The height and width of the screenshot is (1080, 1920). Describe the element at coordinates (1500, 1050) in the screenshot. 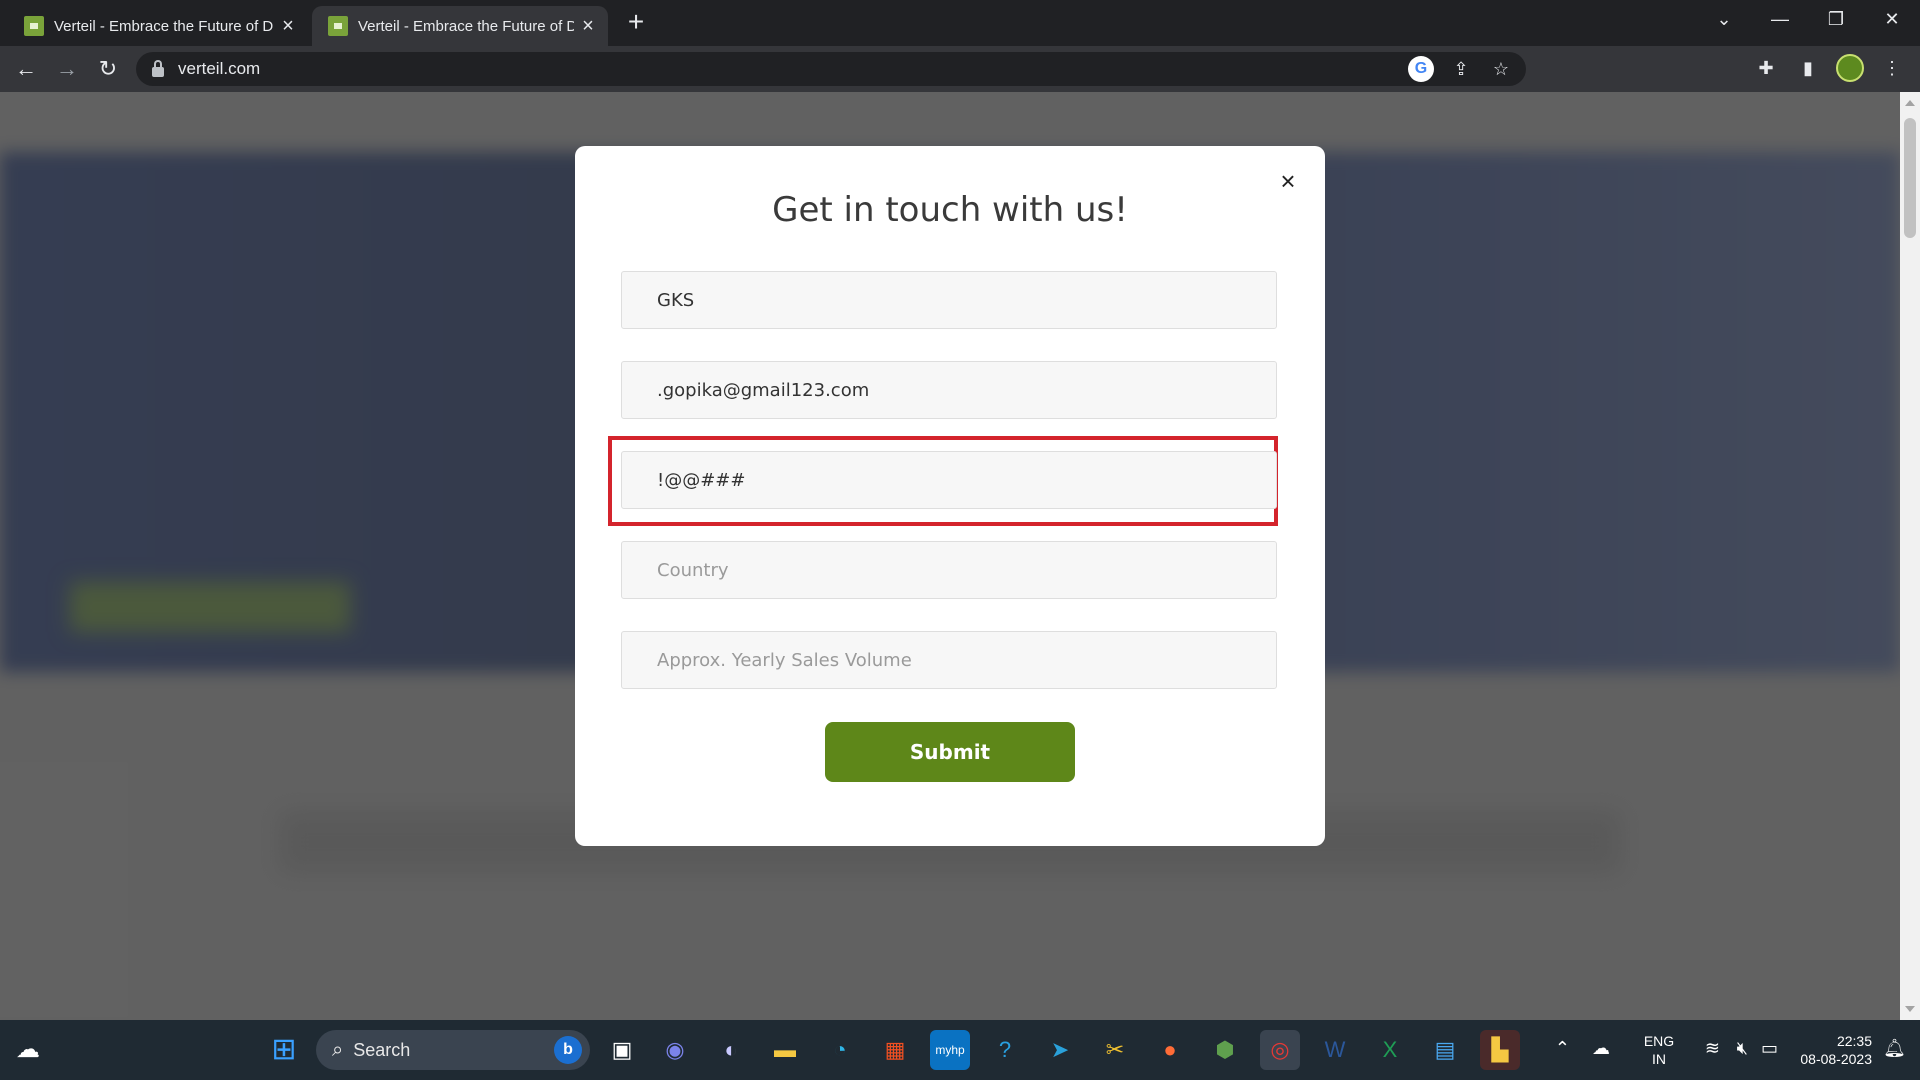

I see `file-explorer-icon-2: ▙` at that location.